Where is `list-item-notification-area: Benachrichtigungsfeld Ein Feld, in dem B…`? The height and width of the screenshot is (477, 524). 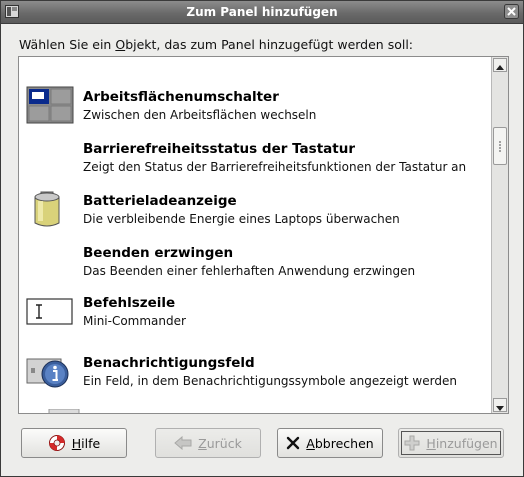 list-item-notification-area: Benachrichtigungsfeld Ein Feld, in dem B… is located at coordinates (255, 374).